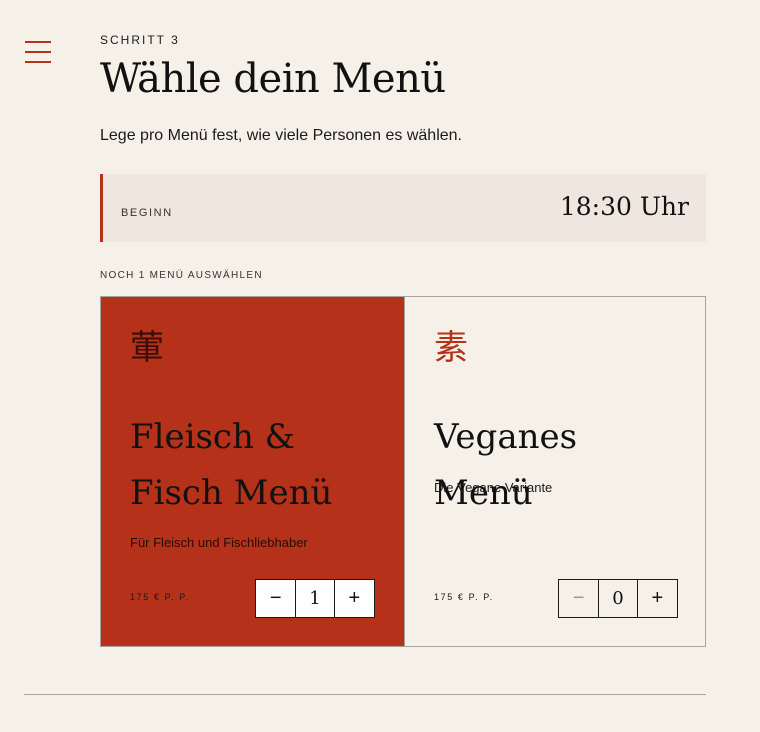 The width and height of the screenshot is (760, 732). I want to click on remaining-menus-hint: NOCH 1 MENÜ AUSWÄHLEN, so click(181, 275).